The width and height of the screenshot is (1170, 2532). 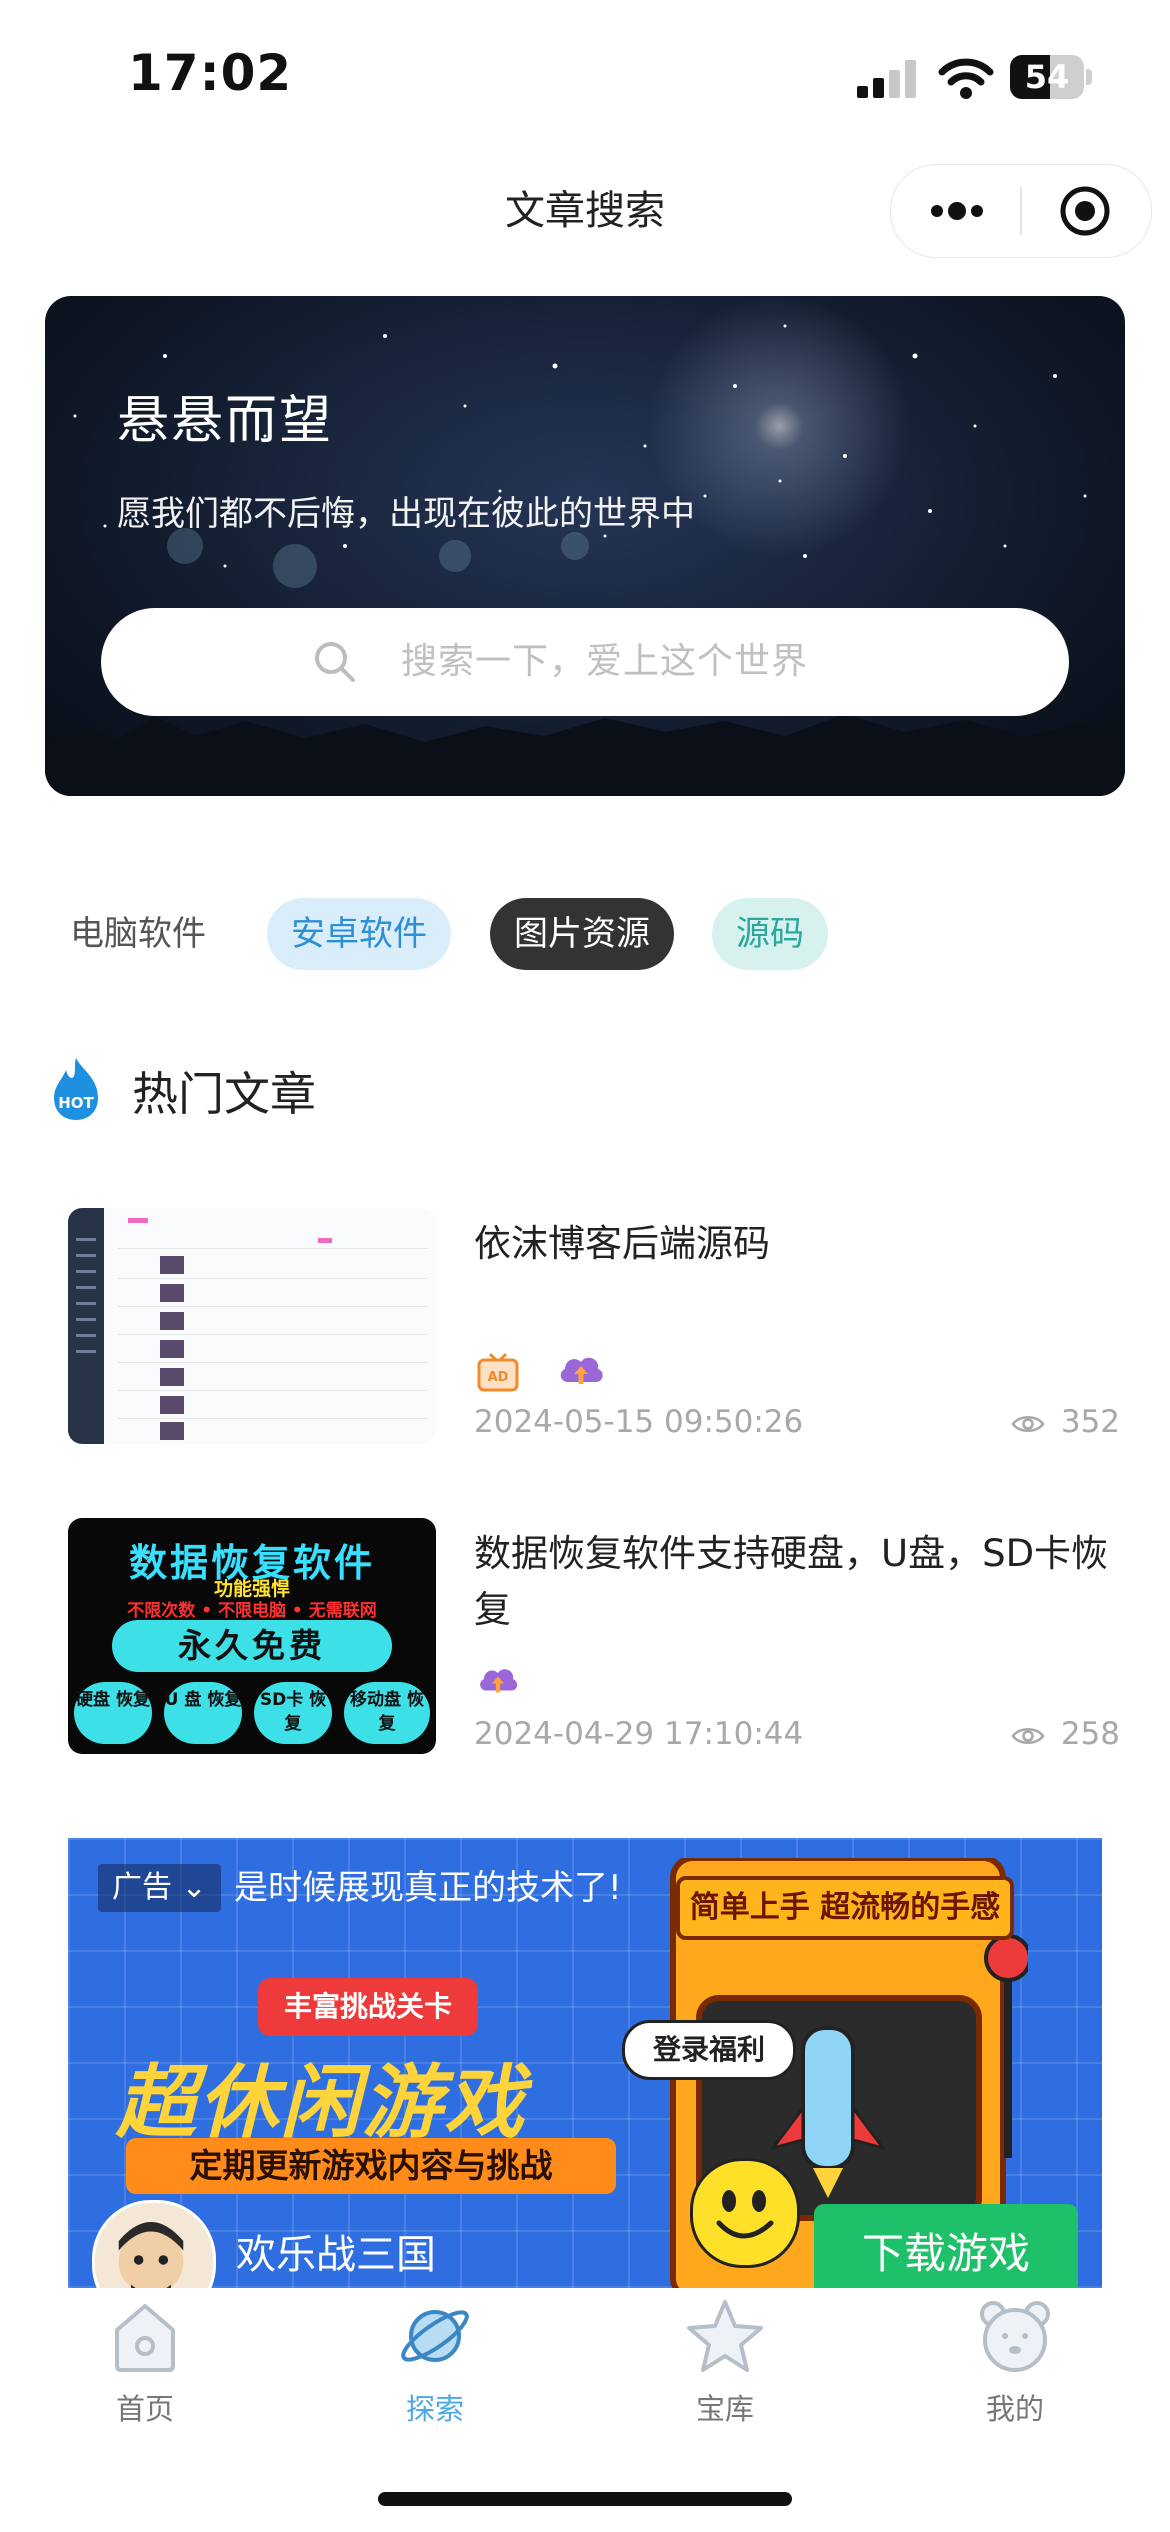 I want to click on tab-label: 探索, so click(x=434, y=2409).